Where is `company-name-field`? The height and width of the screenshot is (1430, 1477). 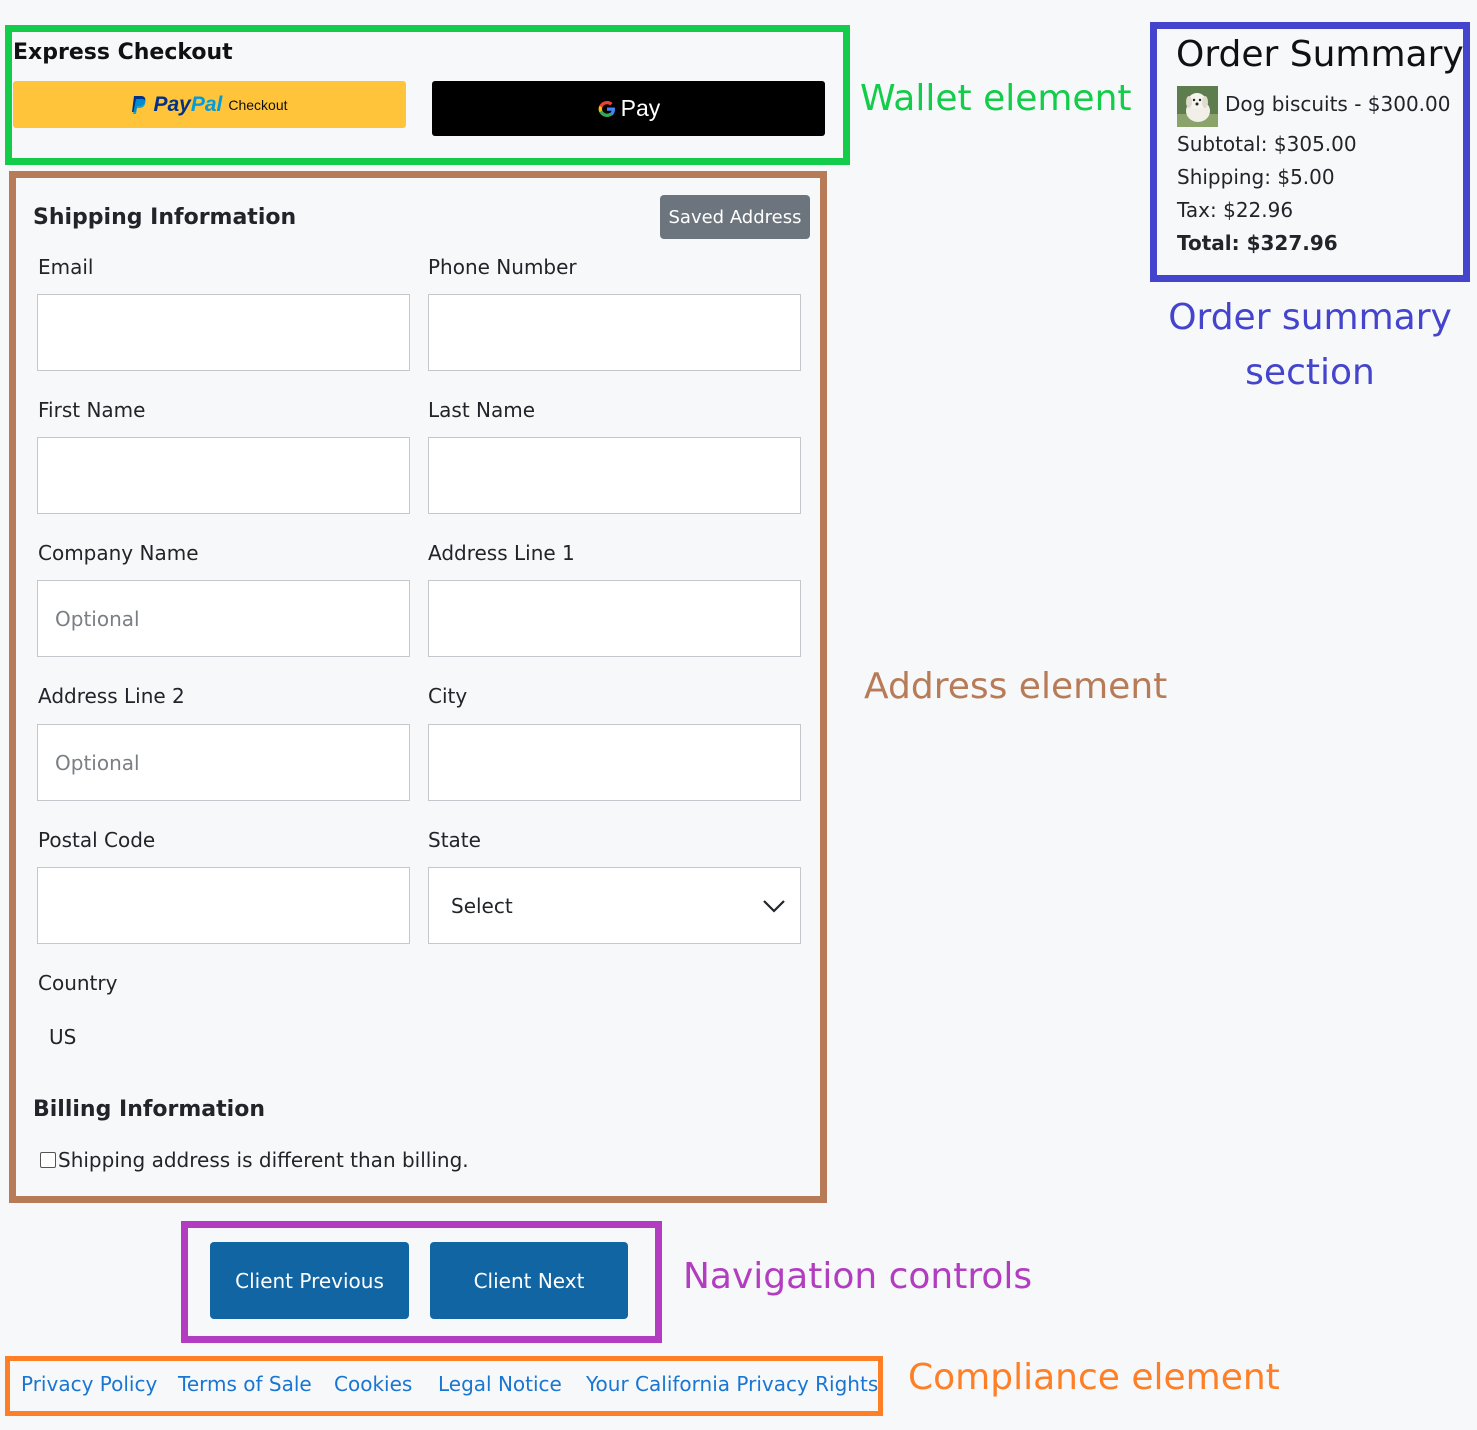
company-name-field is located at coordinates (223, 618).